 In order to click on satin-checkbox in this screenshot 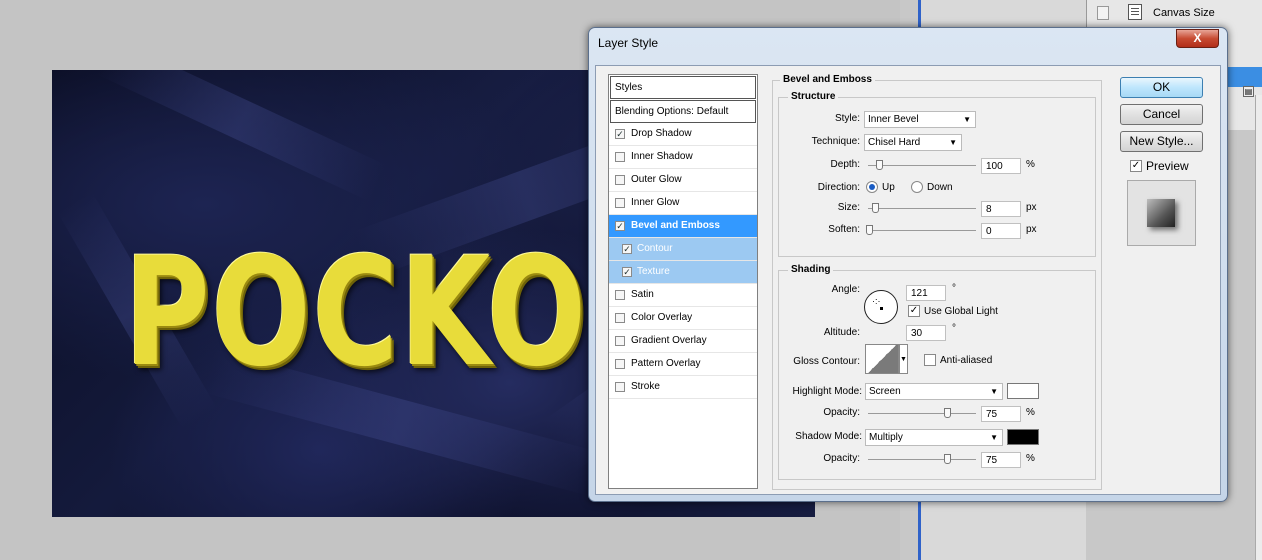, I will do `click(620, 295)`.